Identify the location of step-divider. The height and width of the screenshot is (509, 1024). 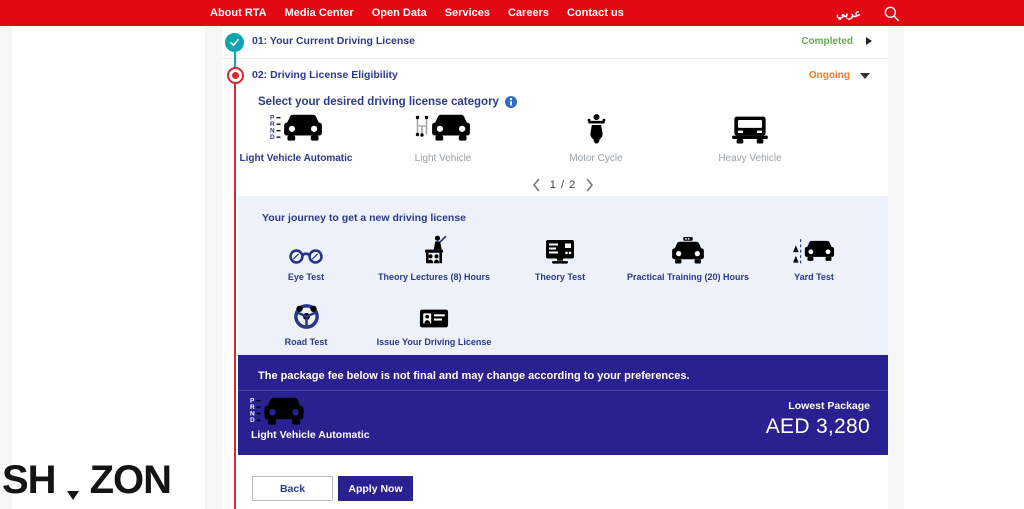
(555, 58).